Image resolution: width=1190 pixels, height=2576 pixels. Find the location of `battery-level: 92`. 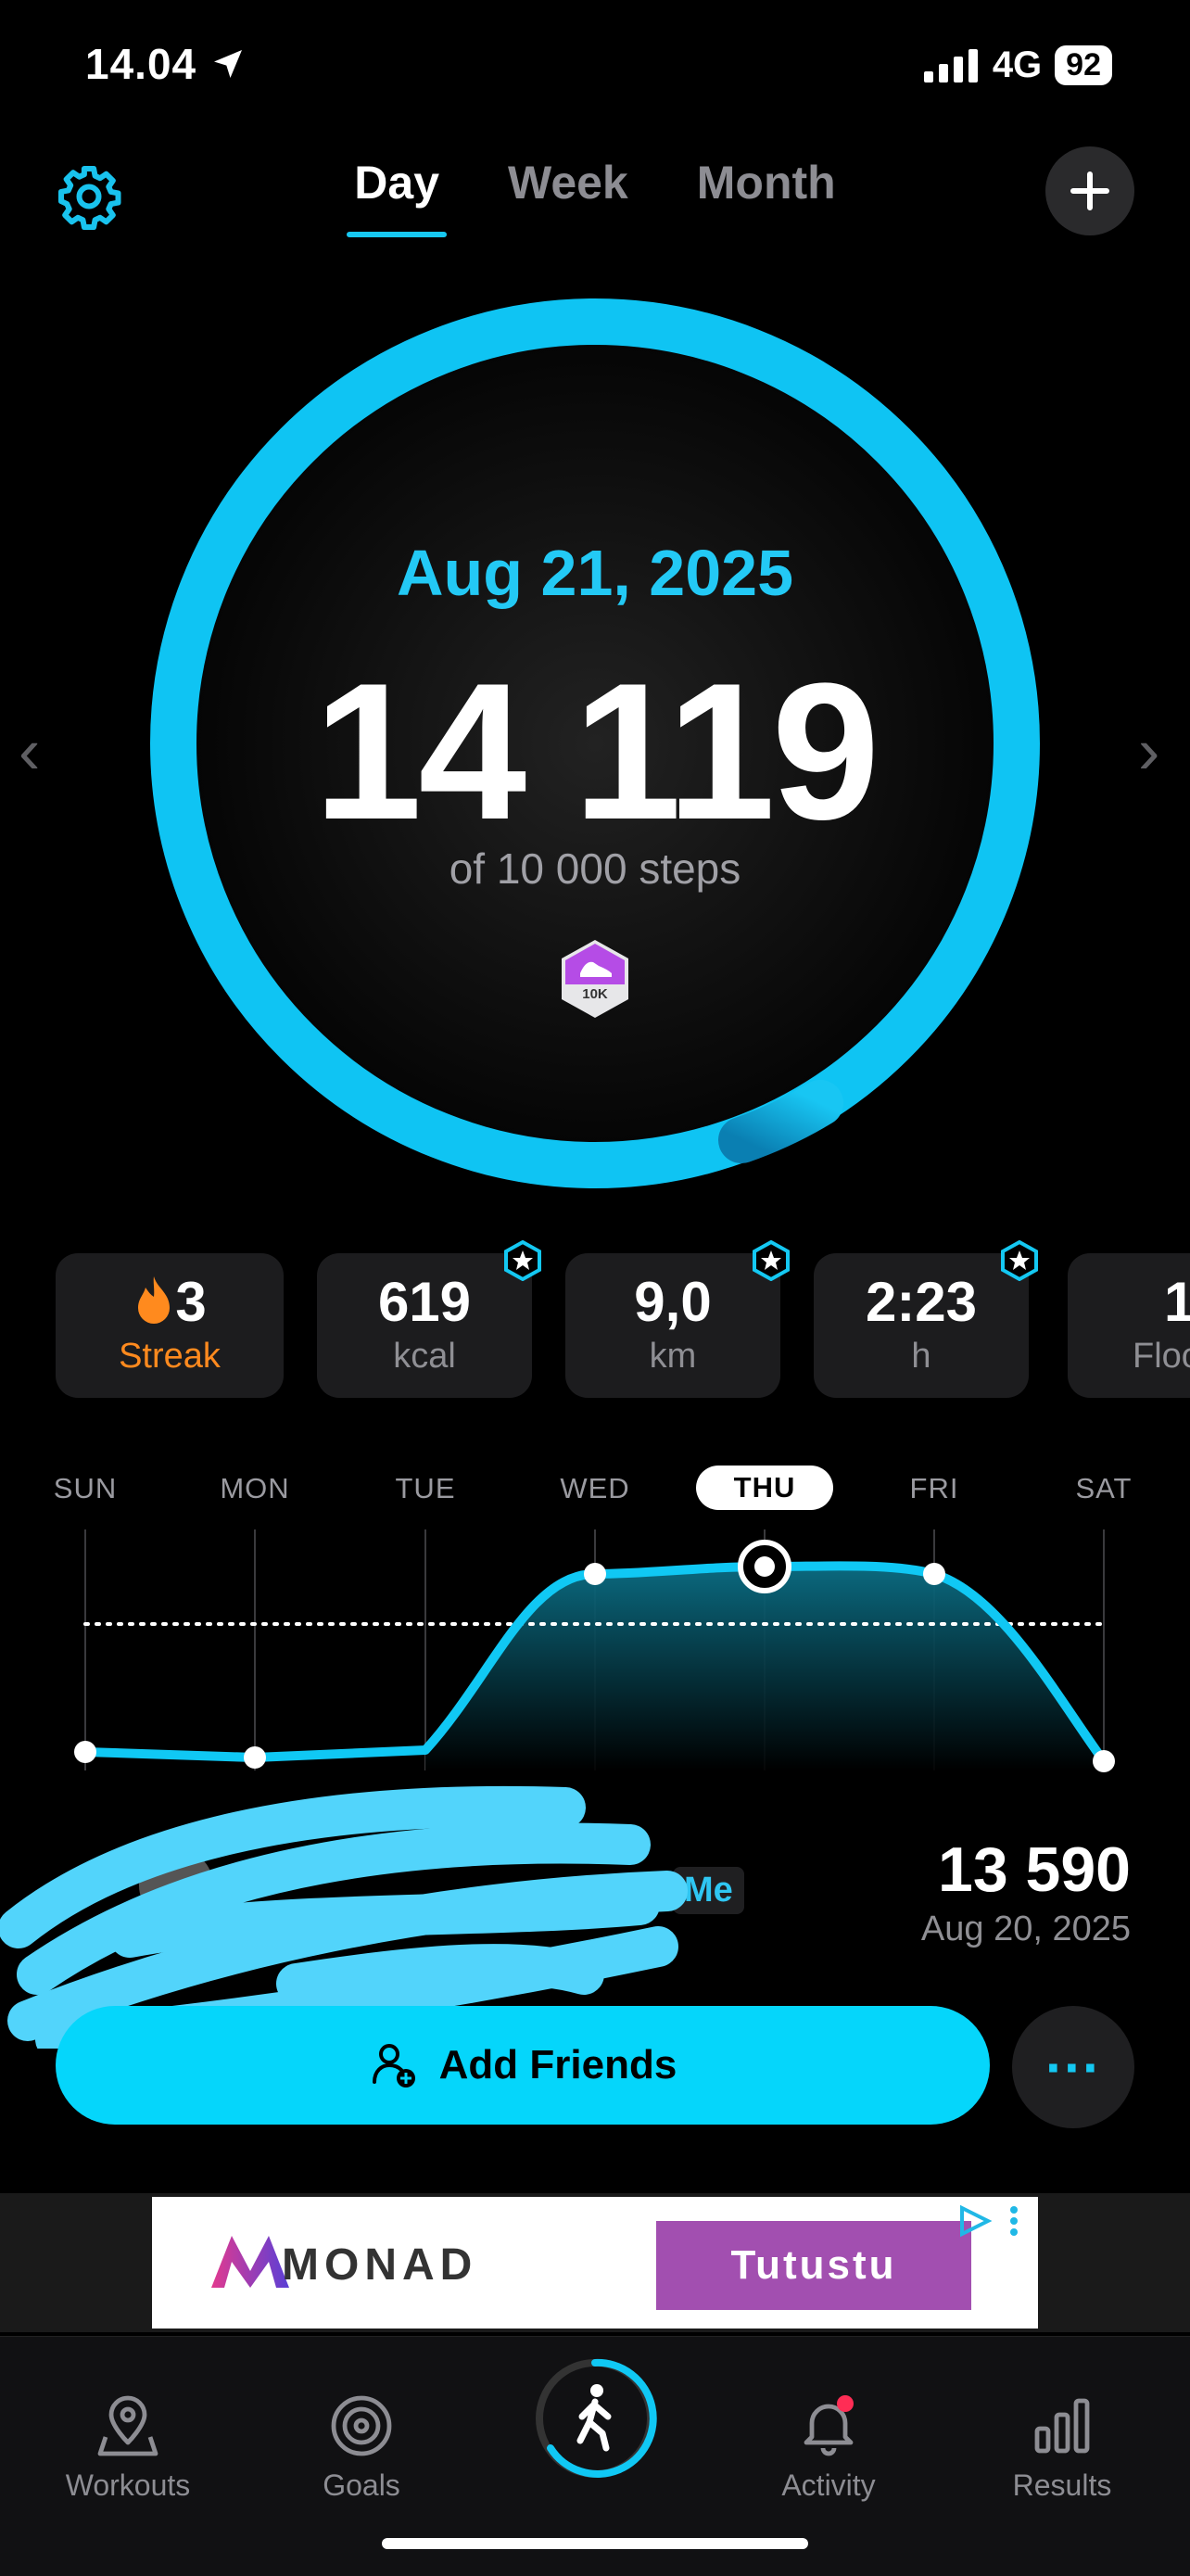

battery-level: 92 is located at coordinates (1083, 65).